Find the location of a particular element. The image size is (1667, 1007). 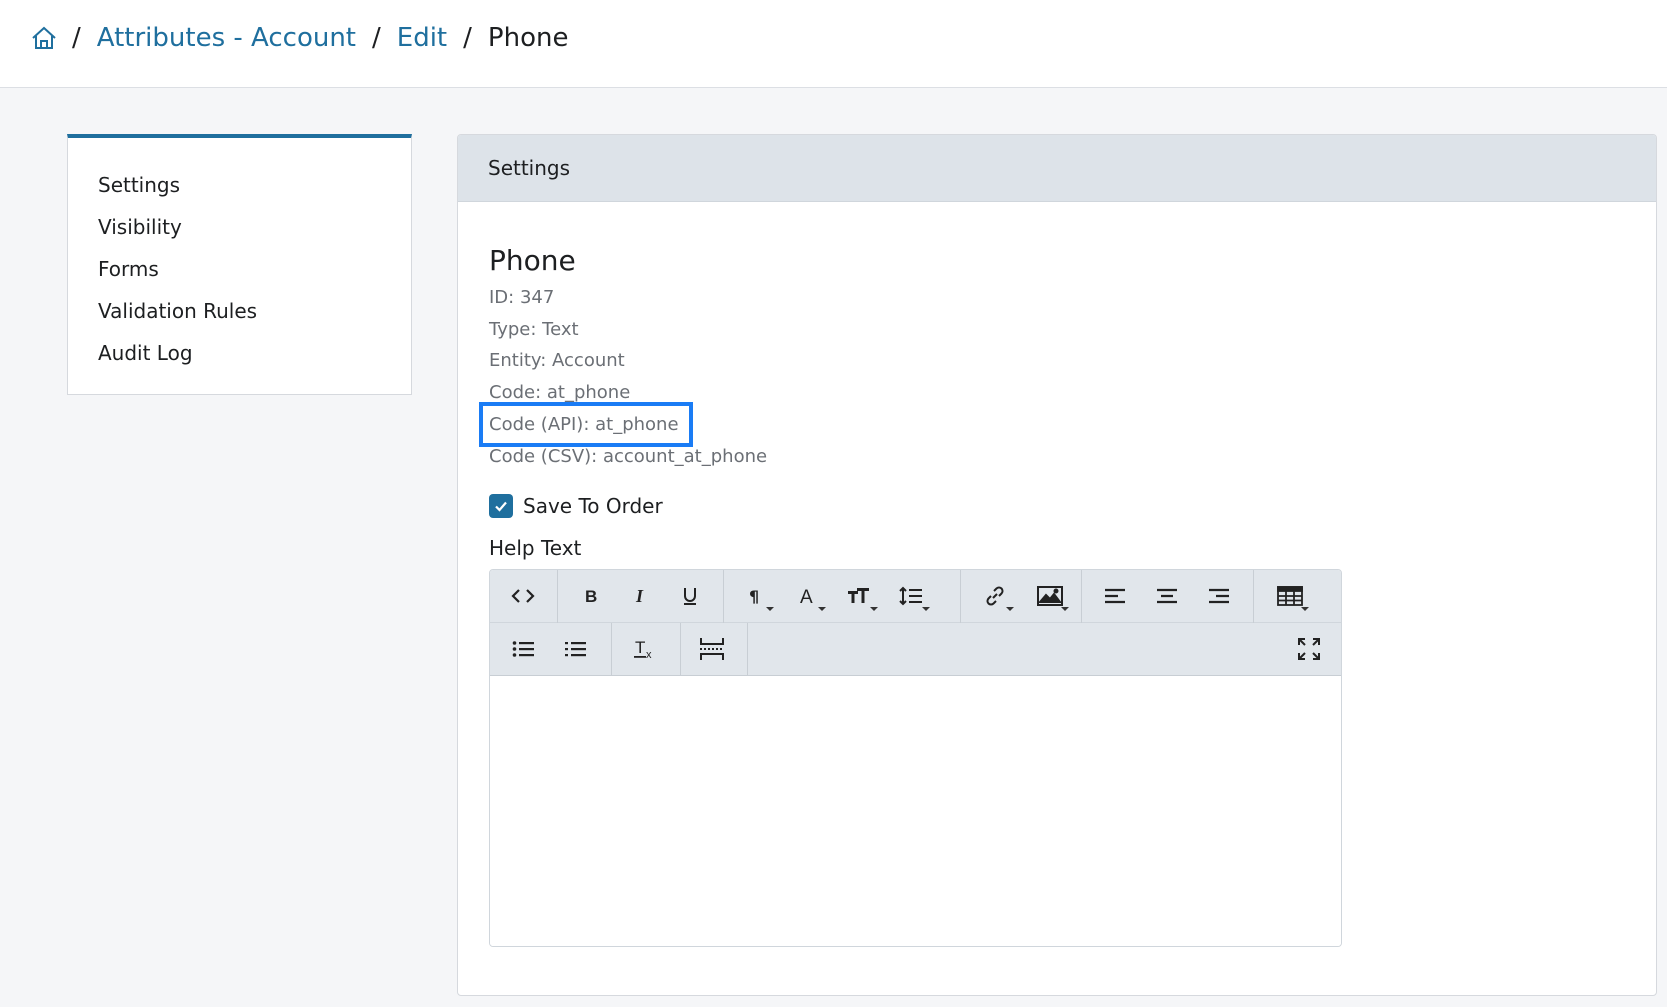

line-height-icon is located at coordinates (911, 596).